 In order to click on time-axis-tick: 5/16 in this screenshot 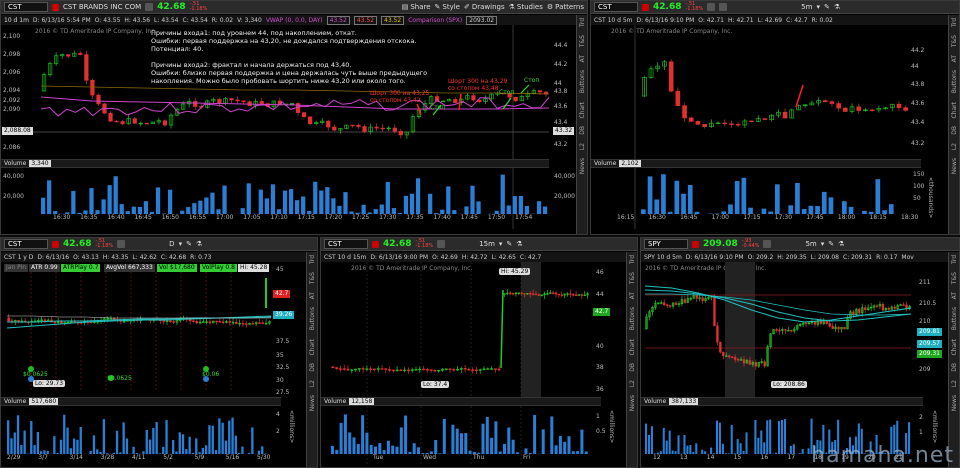, I will do `click(232, 457)`.